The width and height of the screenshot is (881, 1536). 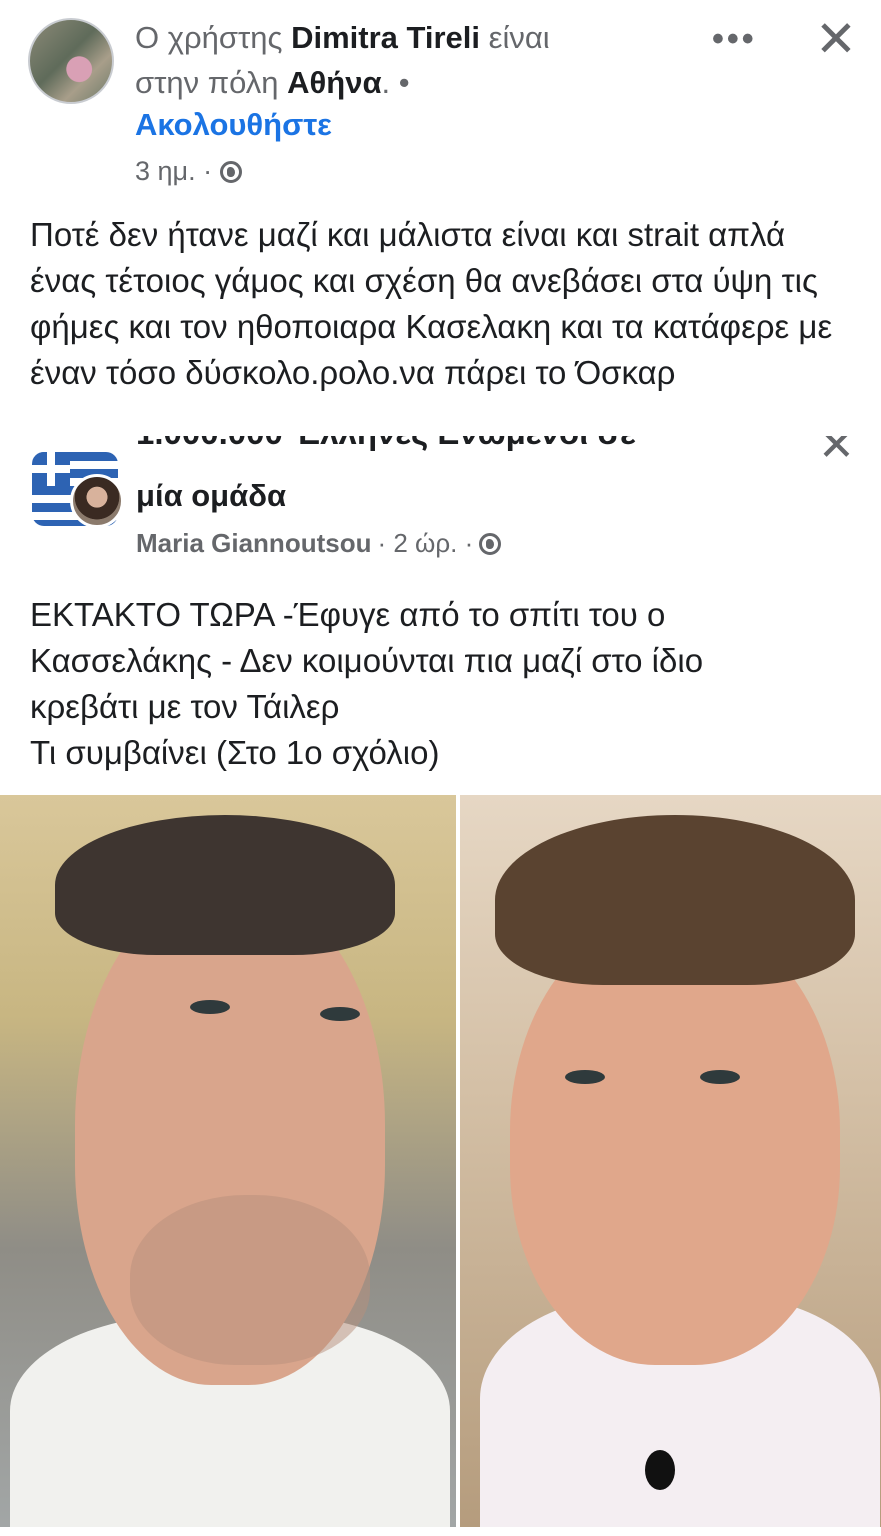 I want to click on microphone-shape, so click(x=660, y=1470).